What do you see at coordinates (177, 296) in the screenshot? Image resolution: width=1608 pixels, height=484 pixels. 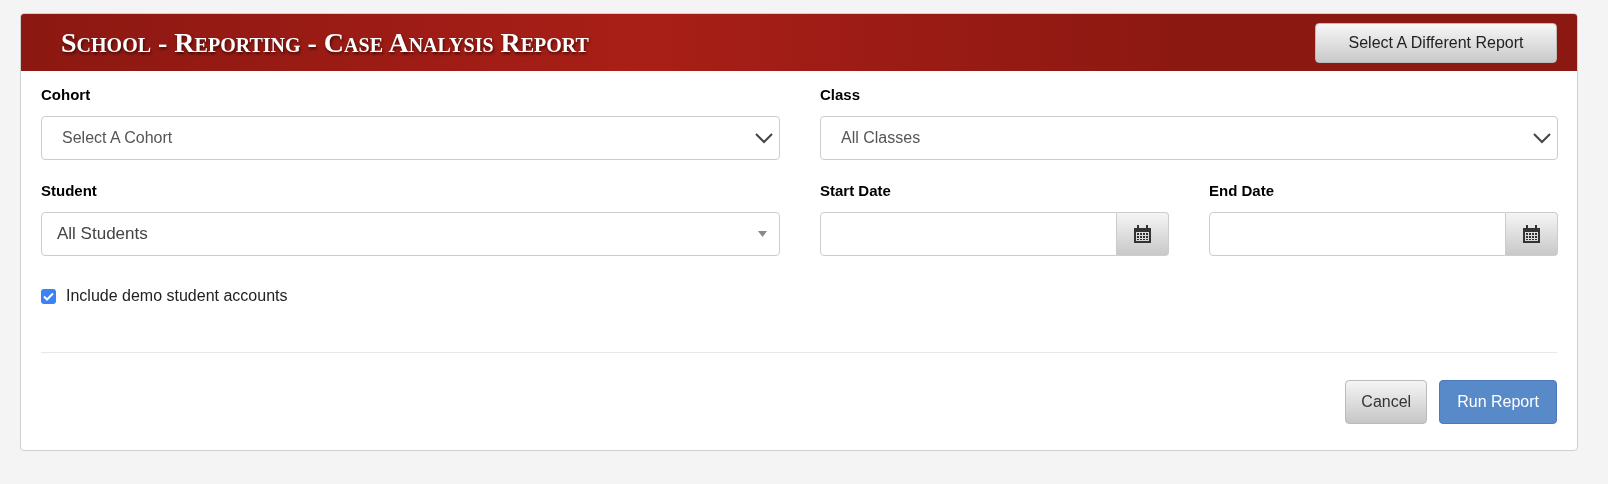 I see `checkbox-label: Include demo student accounts` at bounding box center [177, 296].